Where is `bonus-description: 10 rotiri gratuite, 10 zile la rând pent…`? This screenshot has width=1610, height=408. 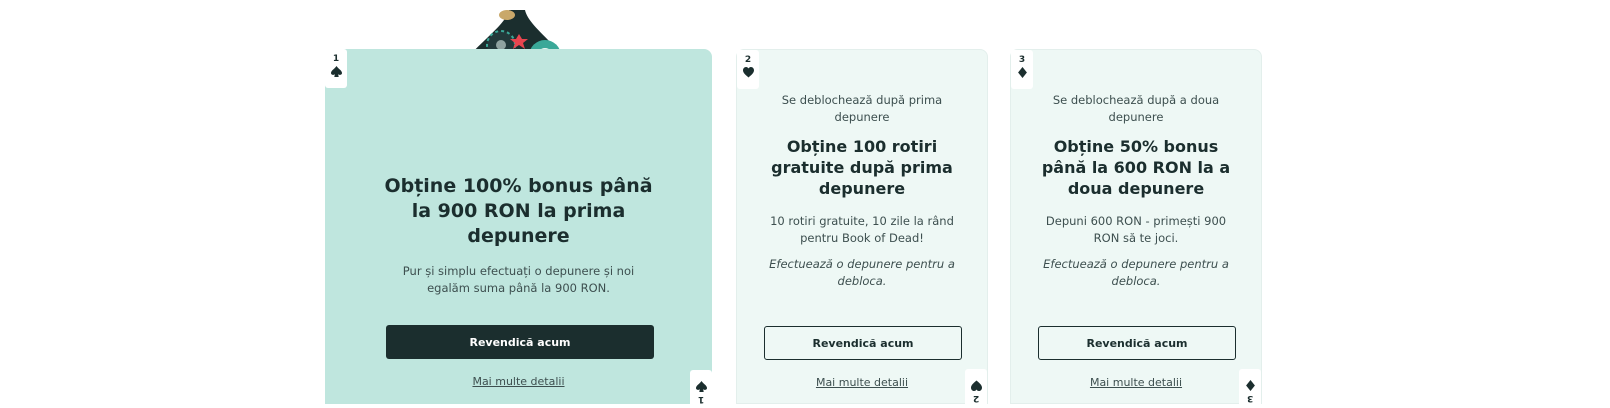
bonus-description: 10 rotiri gratuite, 10 zile la rând pent… is located at coordinates (862, 229).